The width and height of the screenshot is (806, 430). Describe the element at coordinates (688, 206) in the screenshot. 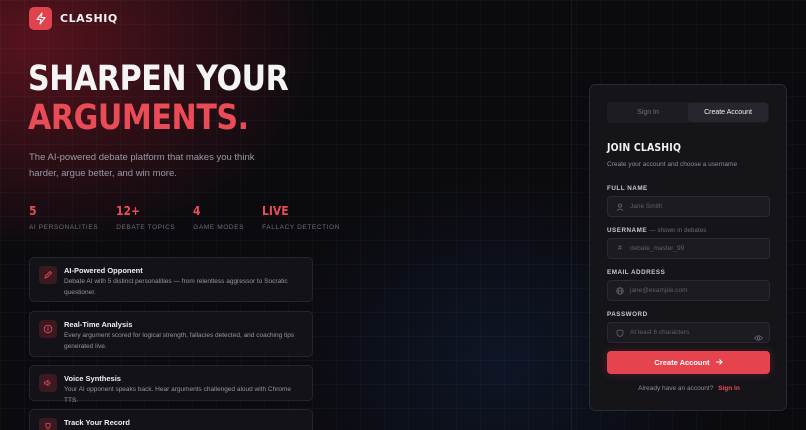

I see `fullname-field: Jane Smith` at that location.